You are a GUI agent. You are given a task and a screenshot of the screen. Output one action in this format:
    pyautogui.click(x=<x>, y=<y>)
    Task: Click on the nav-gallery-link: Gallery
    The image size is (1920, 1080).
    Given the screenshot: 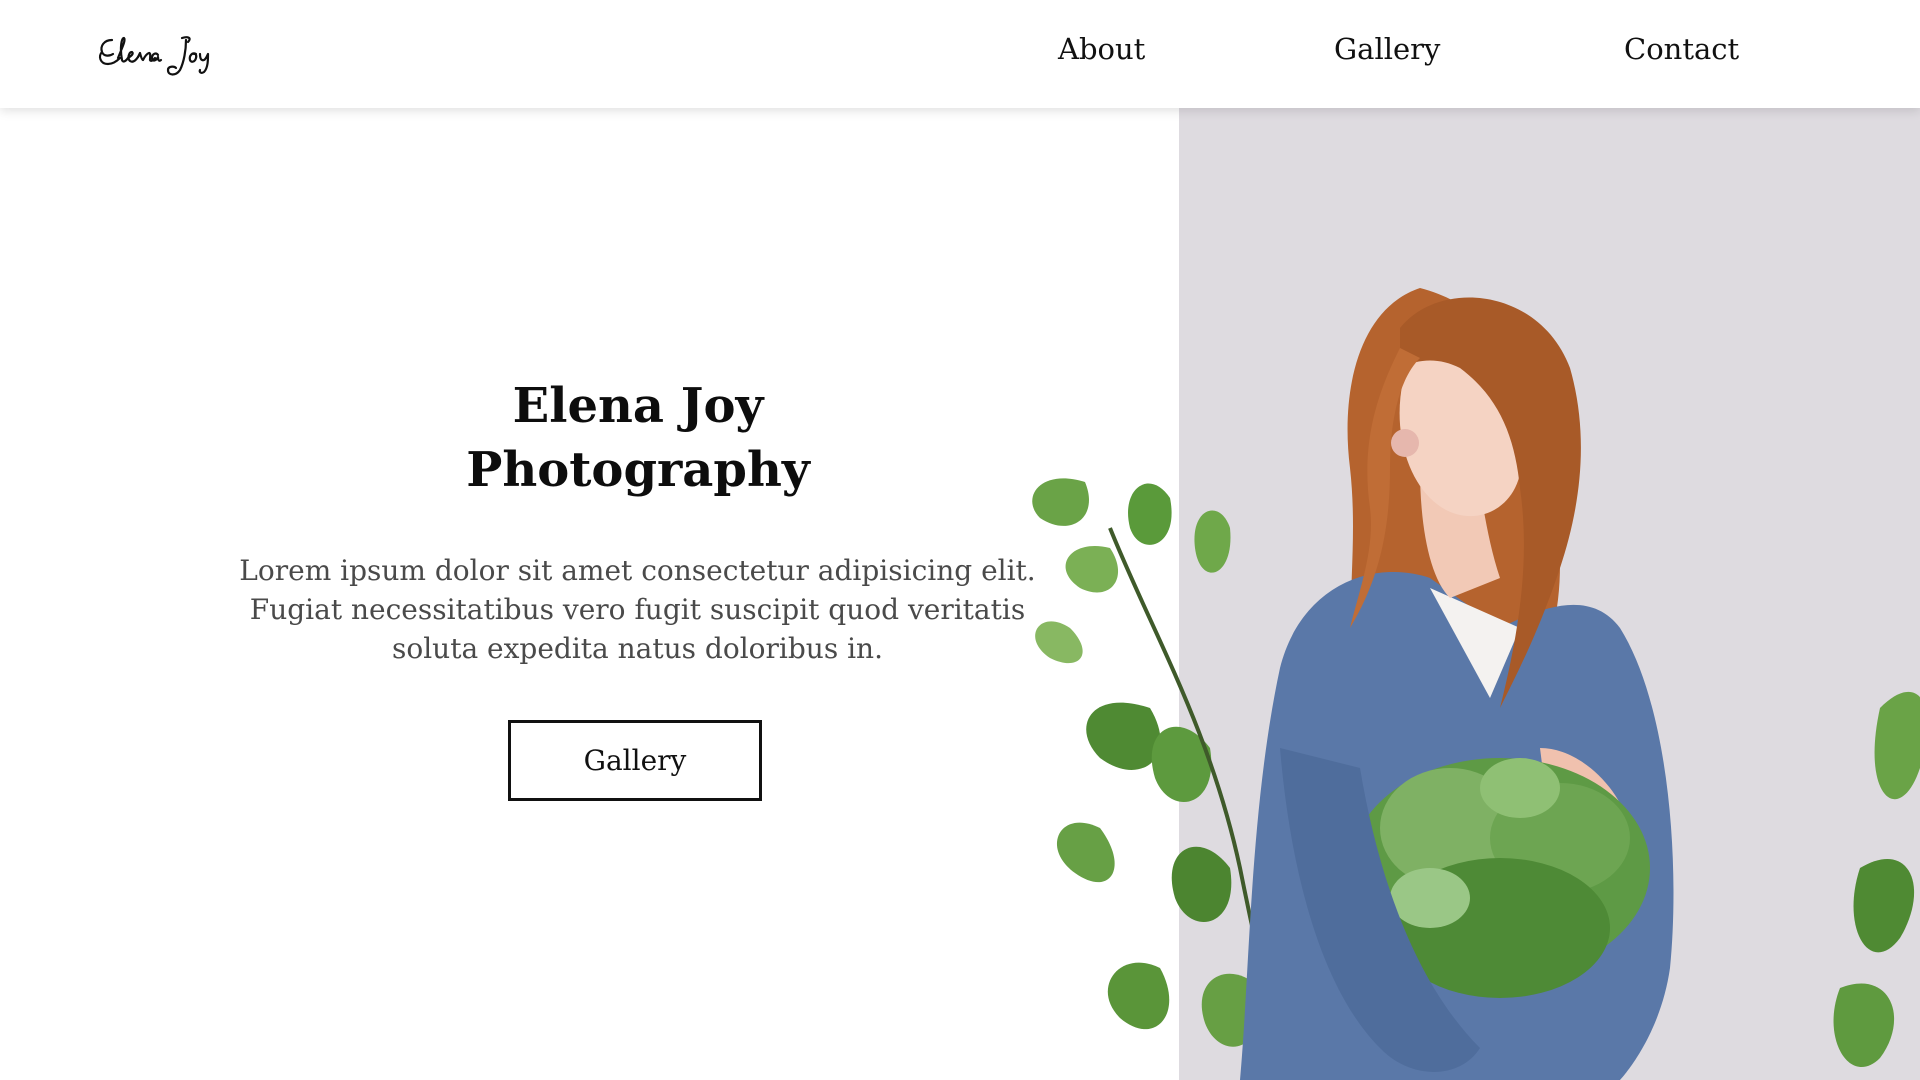 What is the action you would take?
    pyautogui.click(x=1387, y=49)
    